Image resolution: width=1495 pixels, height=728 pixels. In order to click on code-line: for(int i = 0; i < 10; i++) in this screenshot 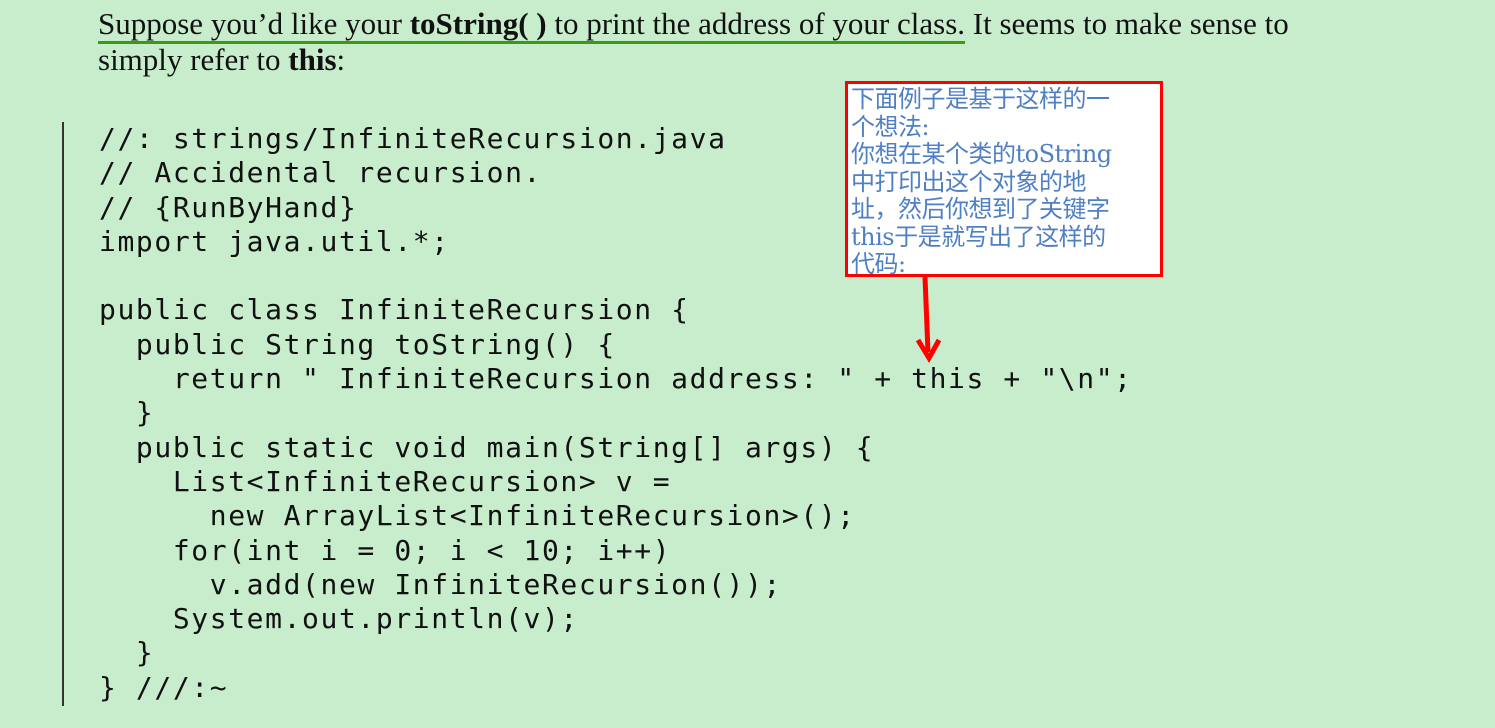, I will do `click(385, 550)`.